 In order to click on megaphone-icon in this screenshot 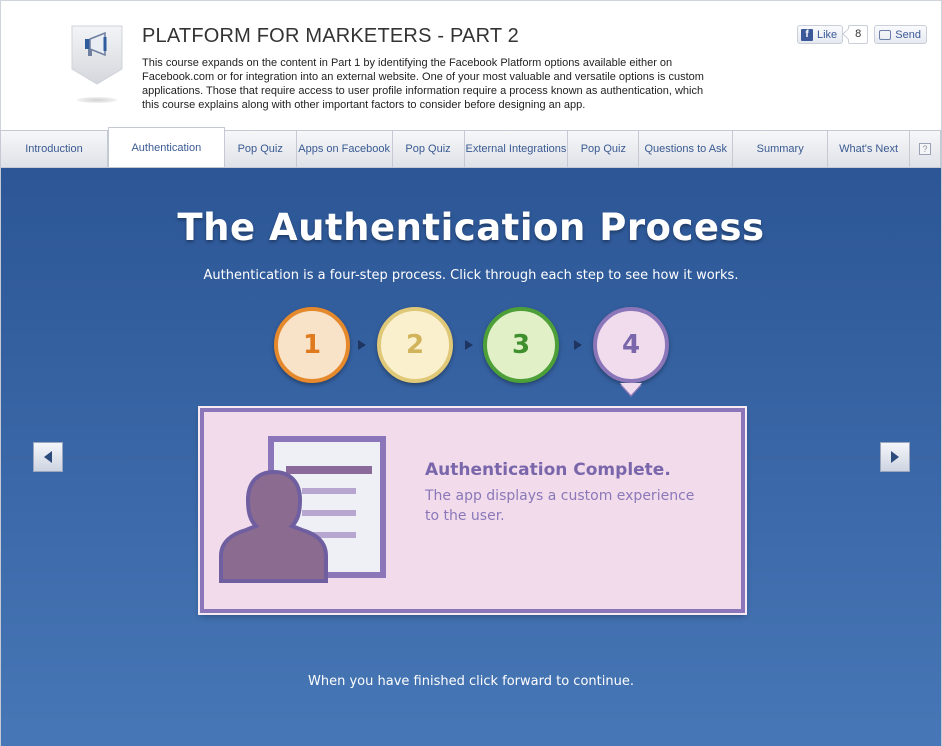, I will do `click(97, 55)`.